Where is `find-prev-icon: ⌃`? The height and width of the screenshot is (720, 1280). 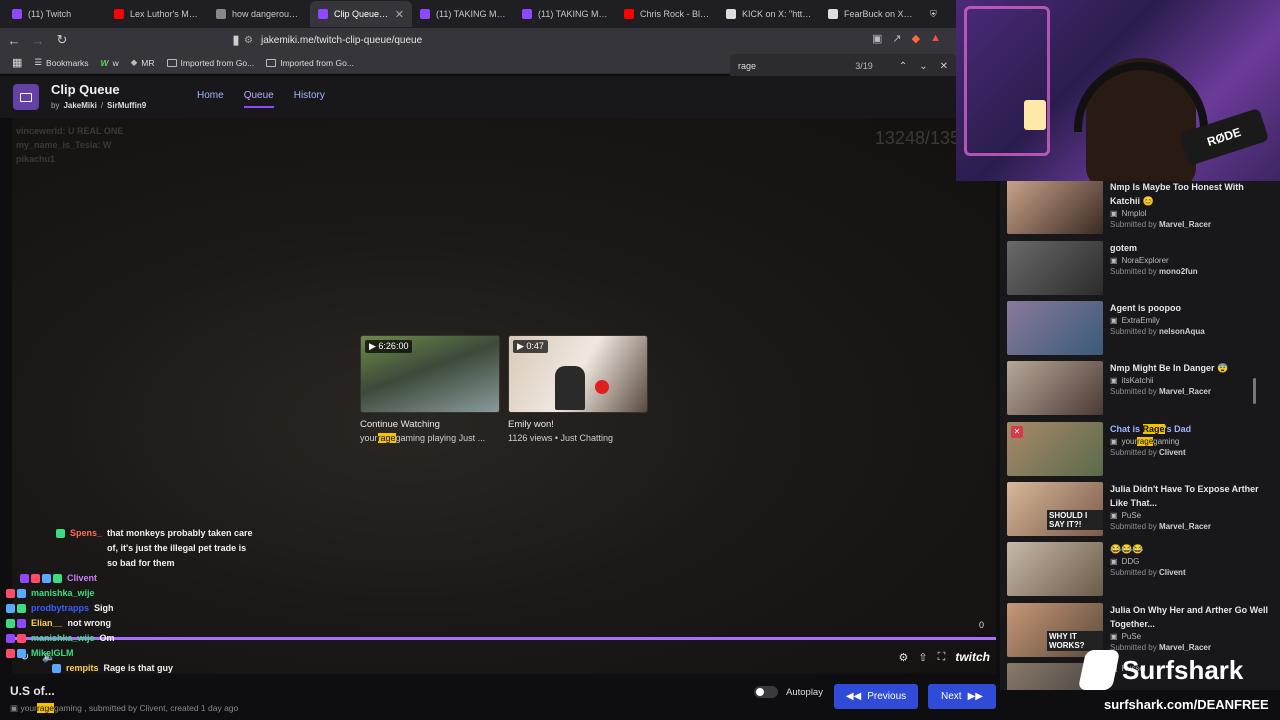
find-prev-icon: ⌃ is located at coordinates (903, 66).